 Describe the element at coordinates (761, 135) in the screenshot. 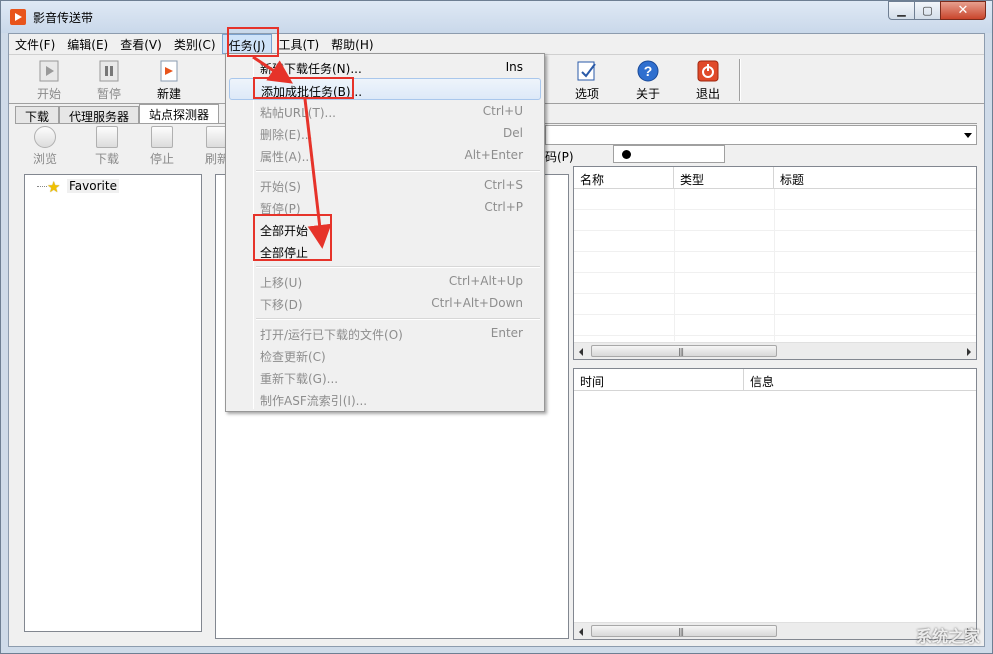

I see `url-combobox` at that location.